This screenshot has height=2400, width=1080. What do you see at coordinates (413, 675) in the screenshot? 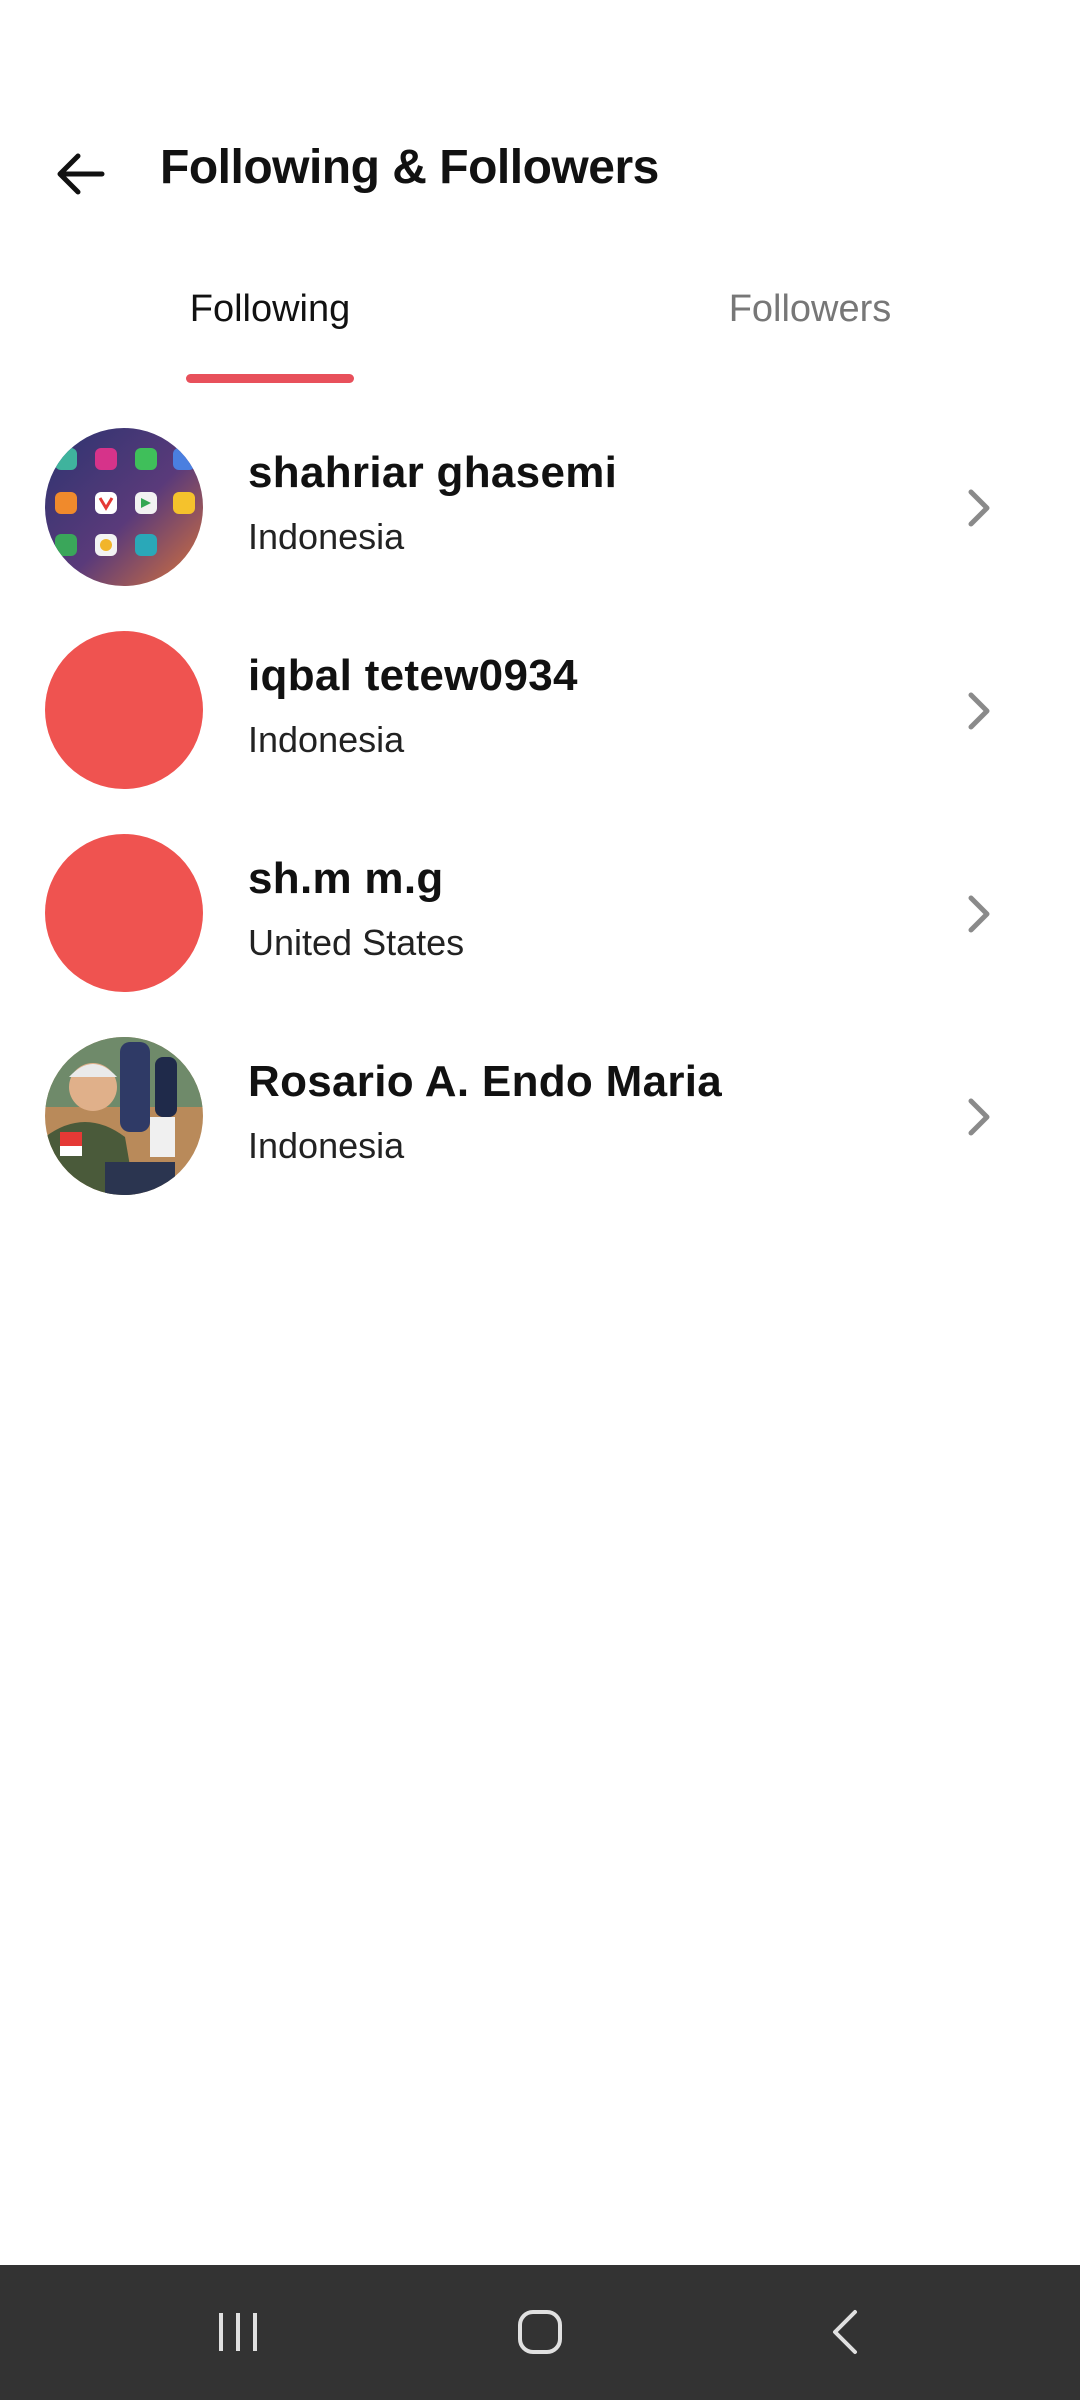
I see `user-name: iqbal tetew0934` at bounding box center [413, 675].